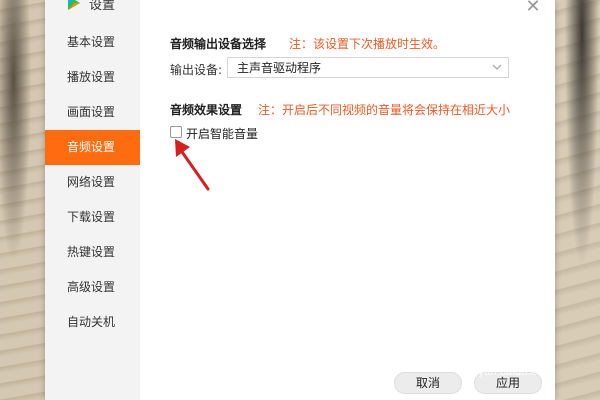 The image size is (600, 400). What do you see at coordinates (218, 44) in the screenshot?
I see `audio-output-title: 音频输出设备选择` at bounding box center [218, 44].